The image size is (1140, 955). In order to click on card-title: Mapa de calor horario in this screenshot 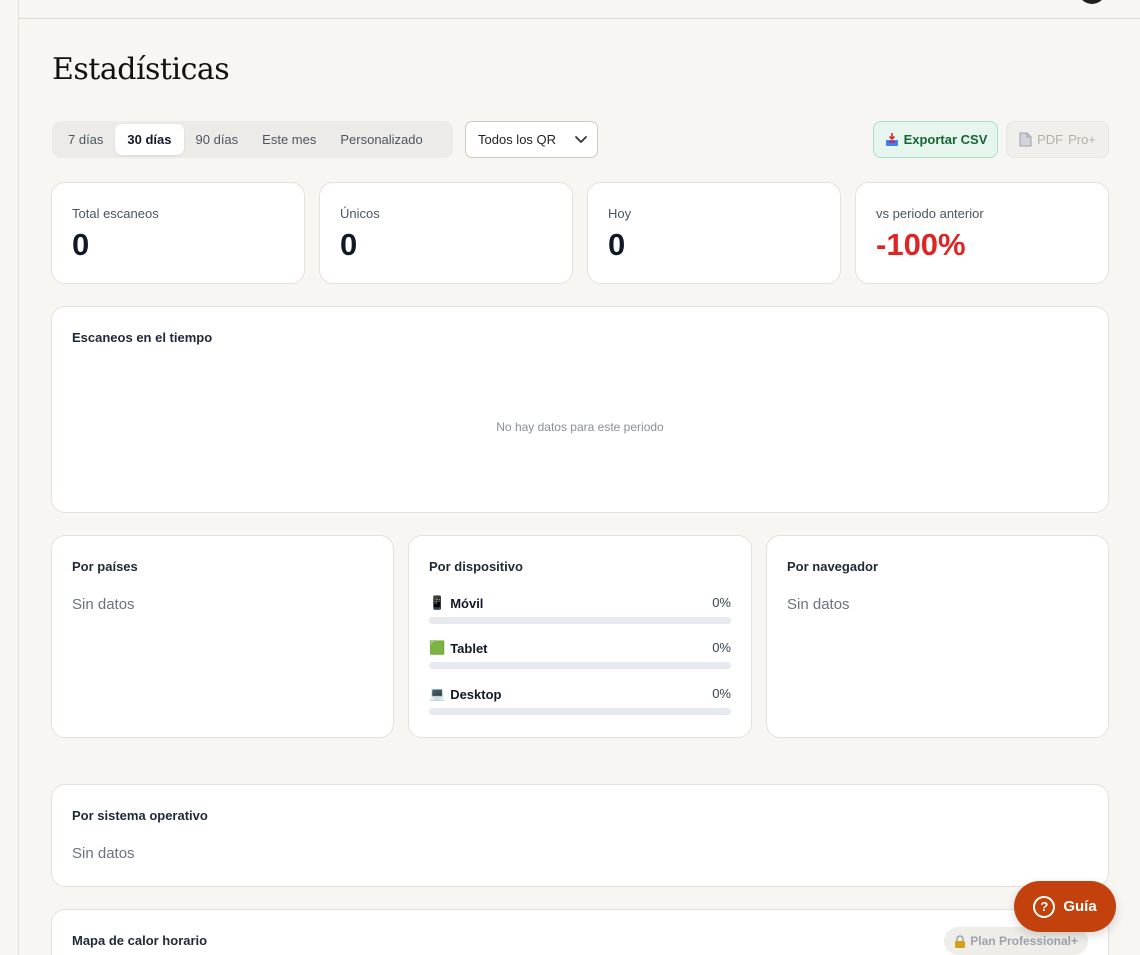, I will do `click(140, 940)`.